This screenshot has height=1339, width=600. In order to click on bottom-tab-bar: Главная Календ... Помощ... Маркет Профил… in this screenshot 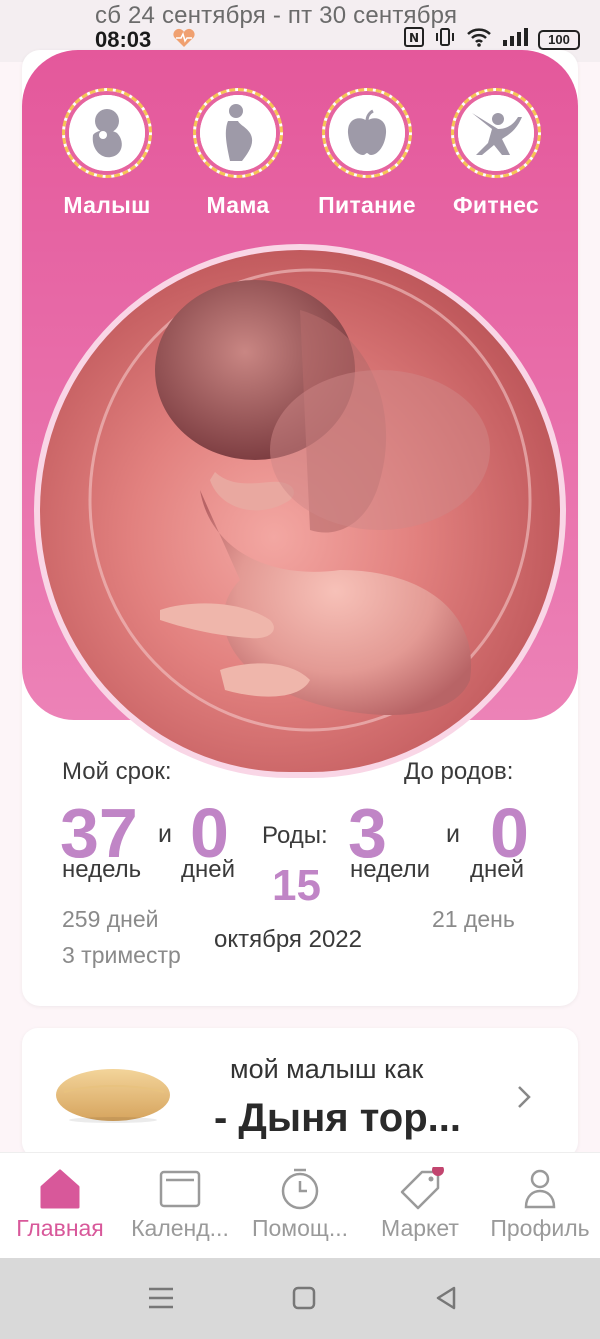, I will do `click(300, 1205)`.